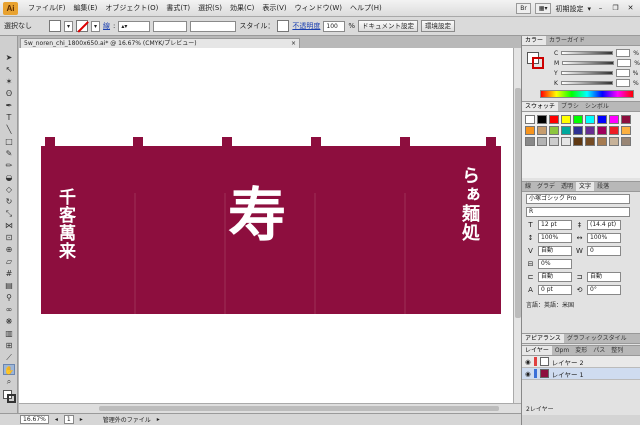 The width and height of the screenshot is (640, 425). What do you see at coordinates (9, 189) in the screenshot?
I see `eraser-tool-icon: ◇` at bounding box center [9, 189].